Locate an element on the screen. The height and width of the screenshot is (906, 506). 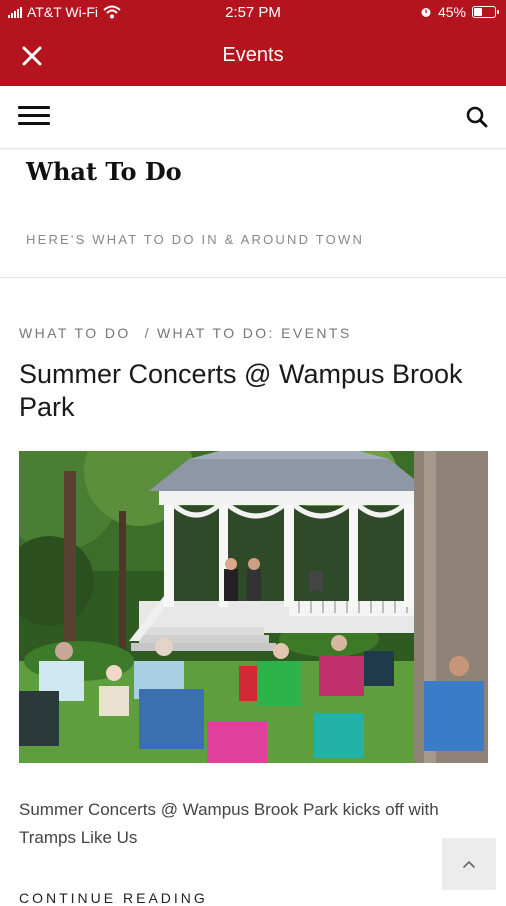
hamburger-menu-icon is located at coordinates (34, 117).